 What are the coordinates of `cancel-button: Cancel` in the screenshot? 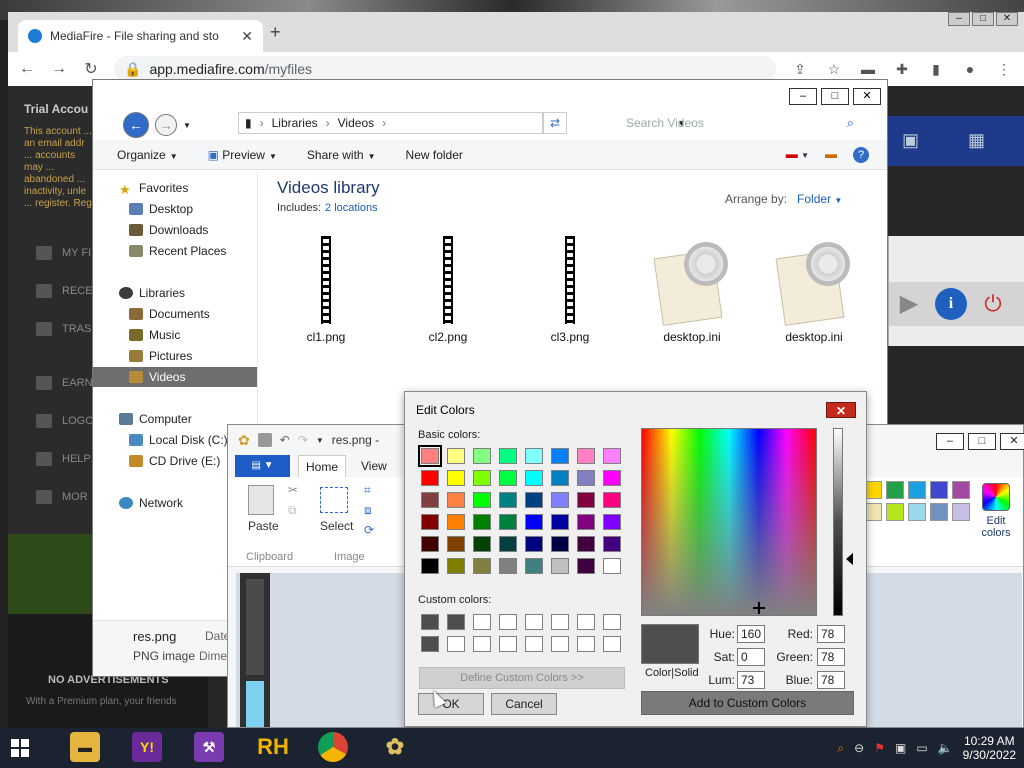 It's located at (524, 704).